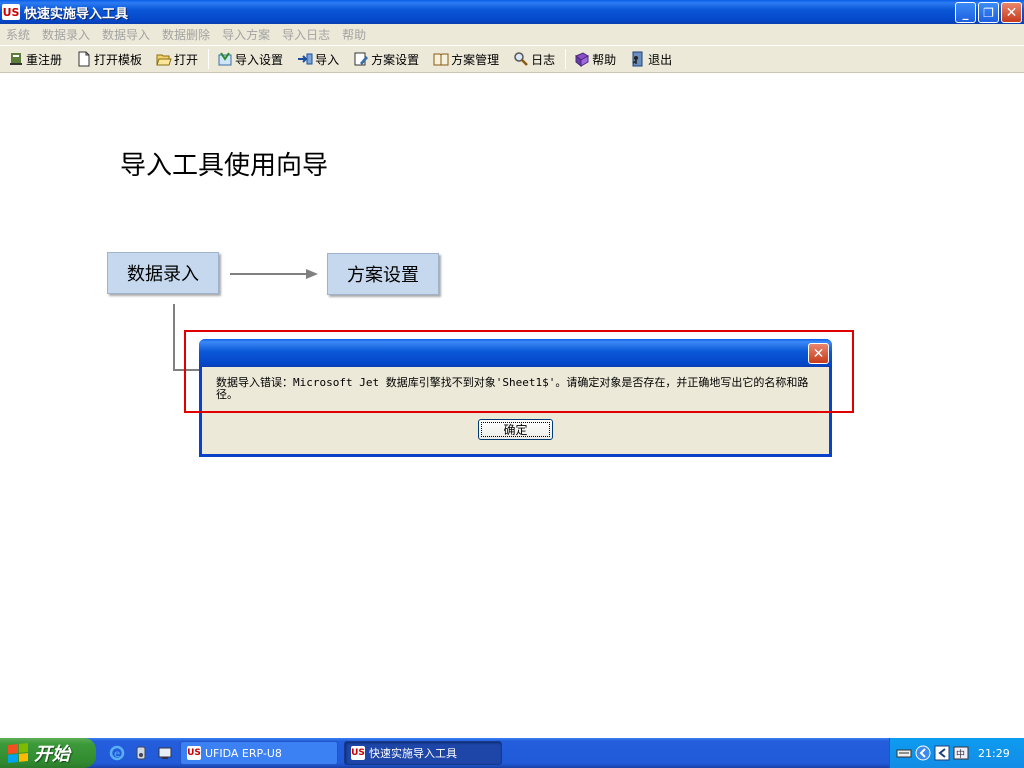 The height and width of the screenshot is (768, 1024). What do you see at coordinates (543, 59) in the screenshot?
I see `log-label: 日志` at bounding box center [543, 59].